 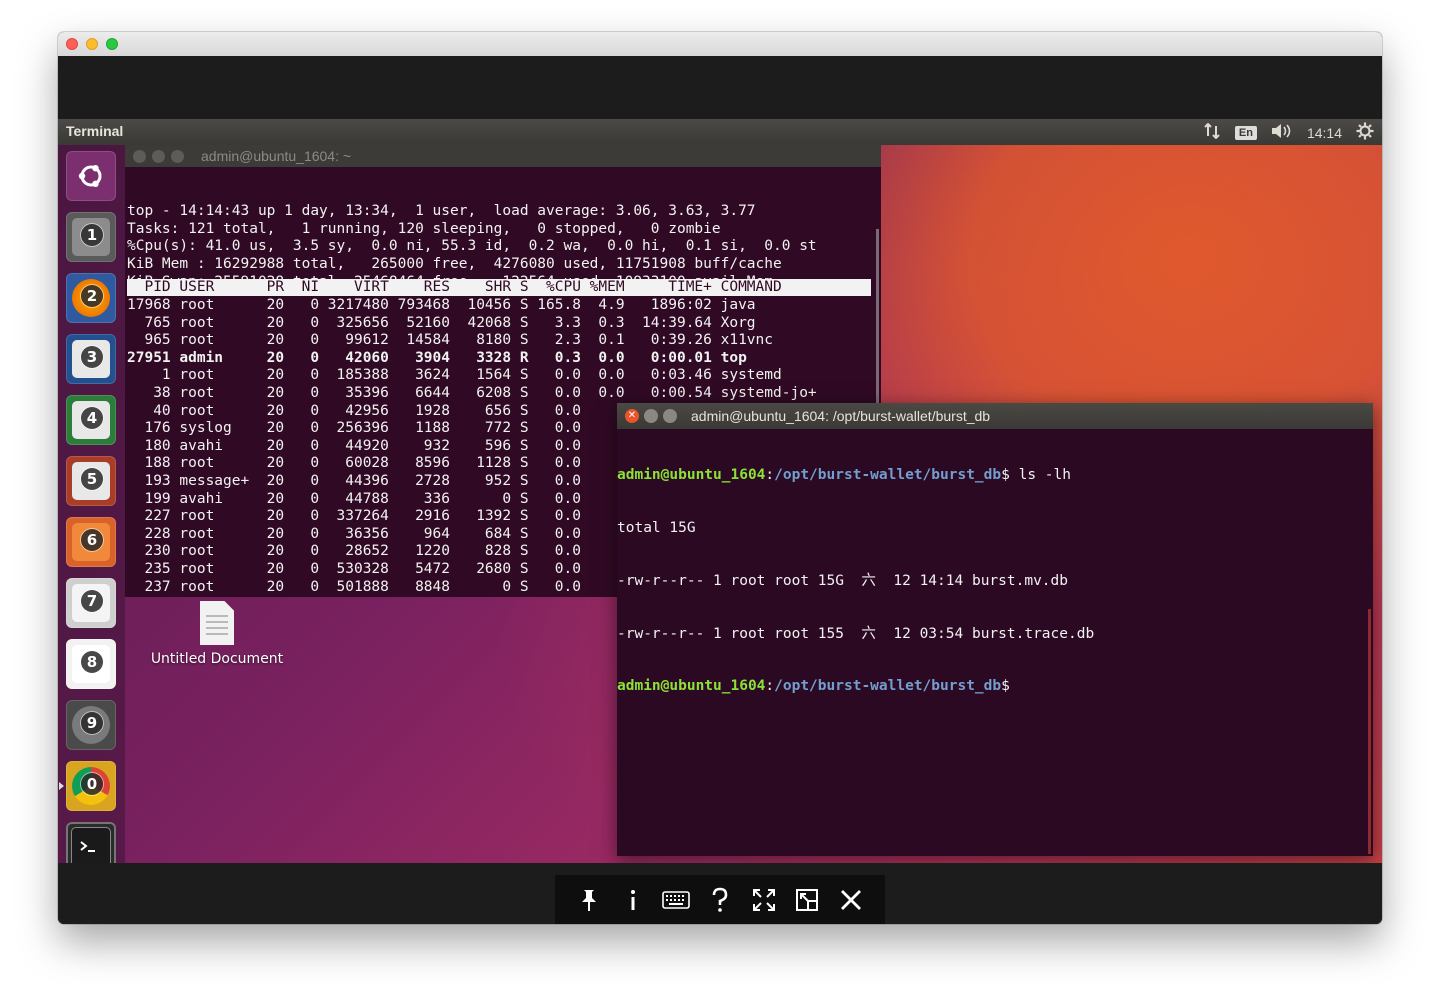 I want to click on pin-icon, so click(x=589, y=900).